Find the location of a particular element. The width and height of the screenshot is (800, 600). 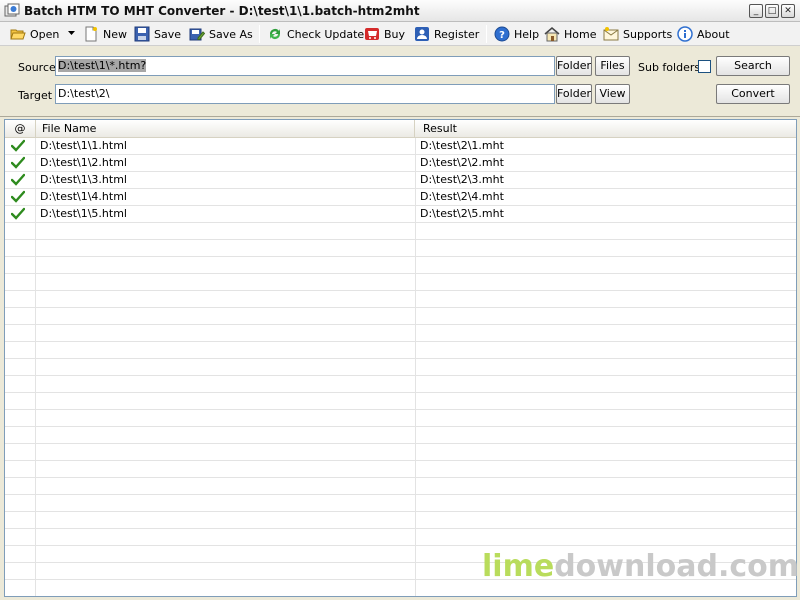

table-row: D:\test\1\3.html D:\test\2\3.mht is located at coordinates (400, 180).